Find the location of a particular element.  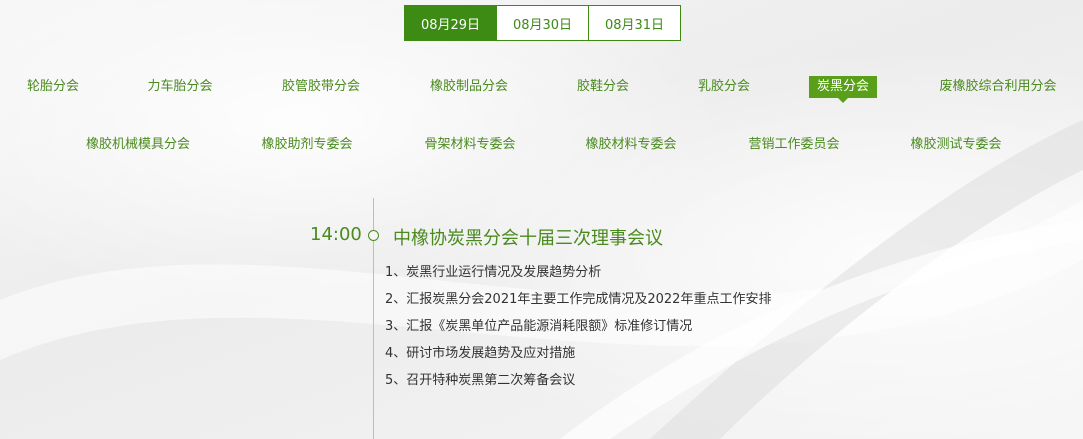

event-time: 14:00 is located at coordinates (336, 234).